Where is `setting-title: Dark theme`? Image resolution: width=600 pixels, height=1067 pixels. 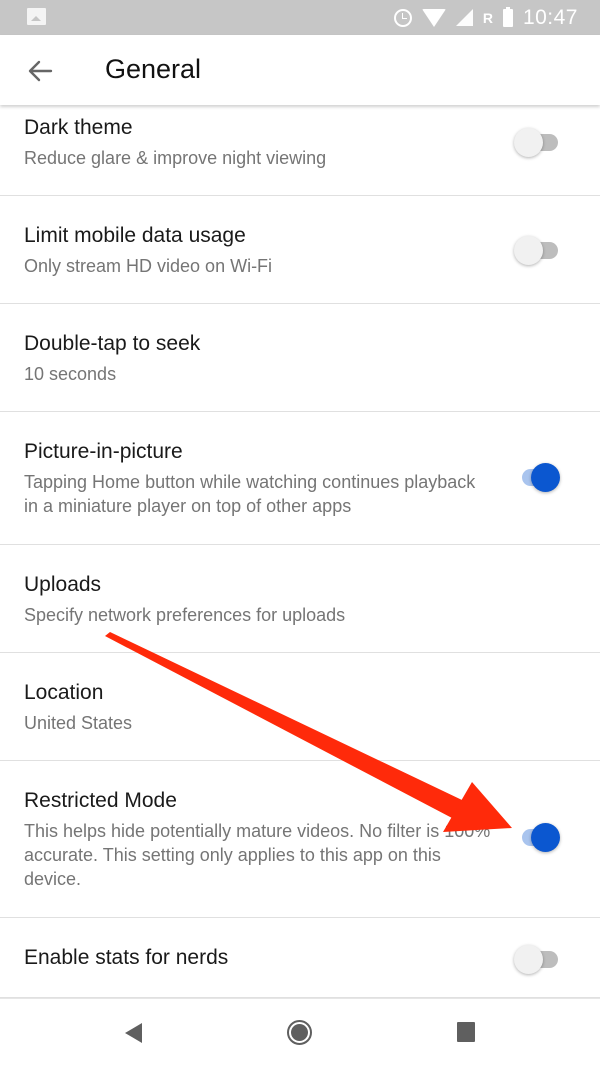 setting-title: Dark theme is located at coordinates (78, 127).